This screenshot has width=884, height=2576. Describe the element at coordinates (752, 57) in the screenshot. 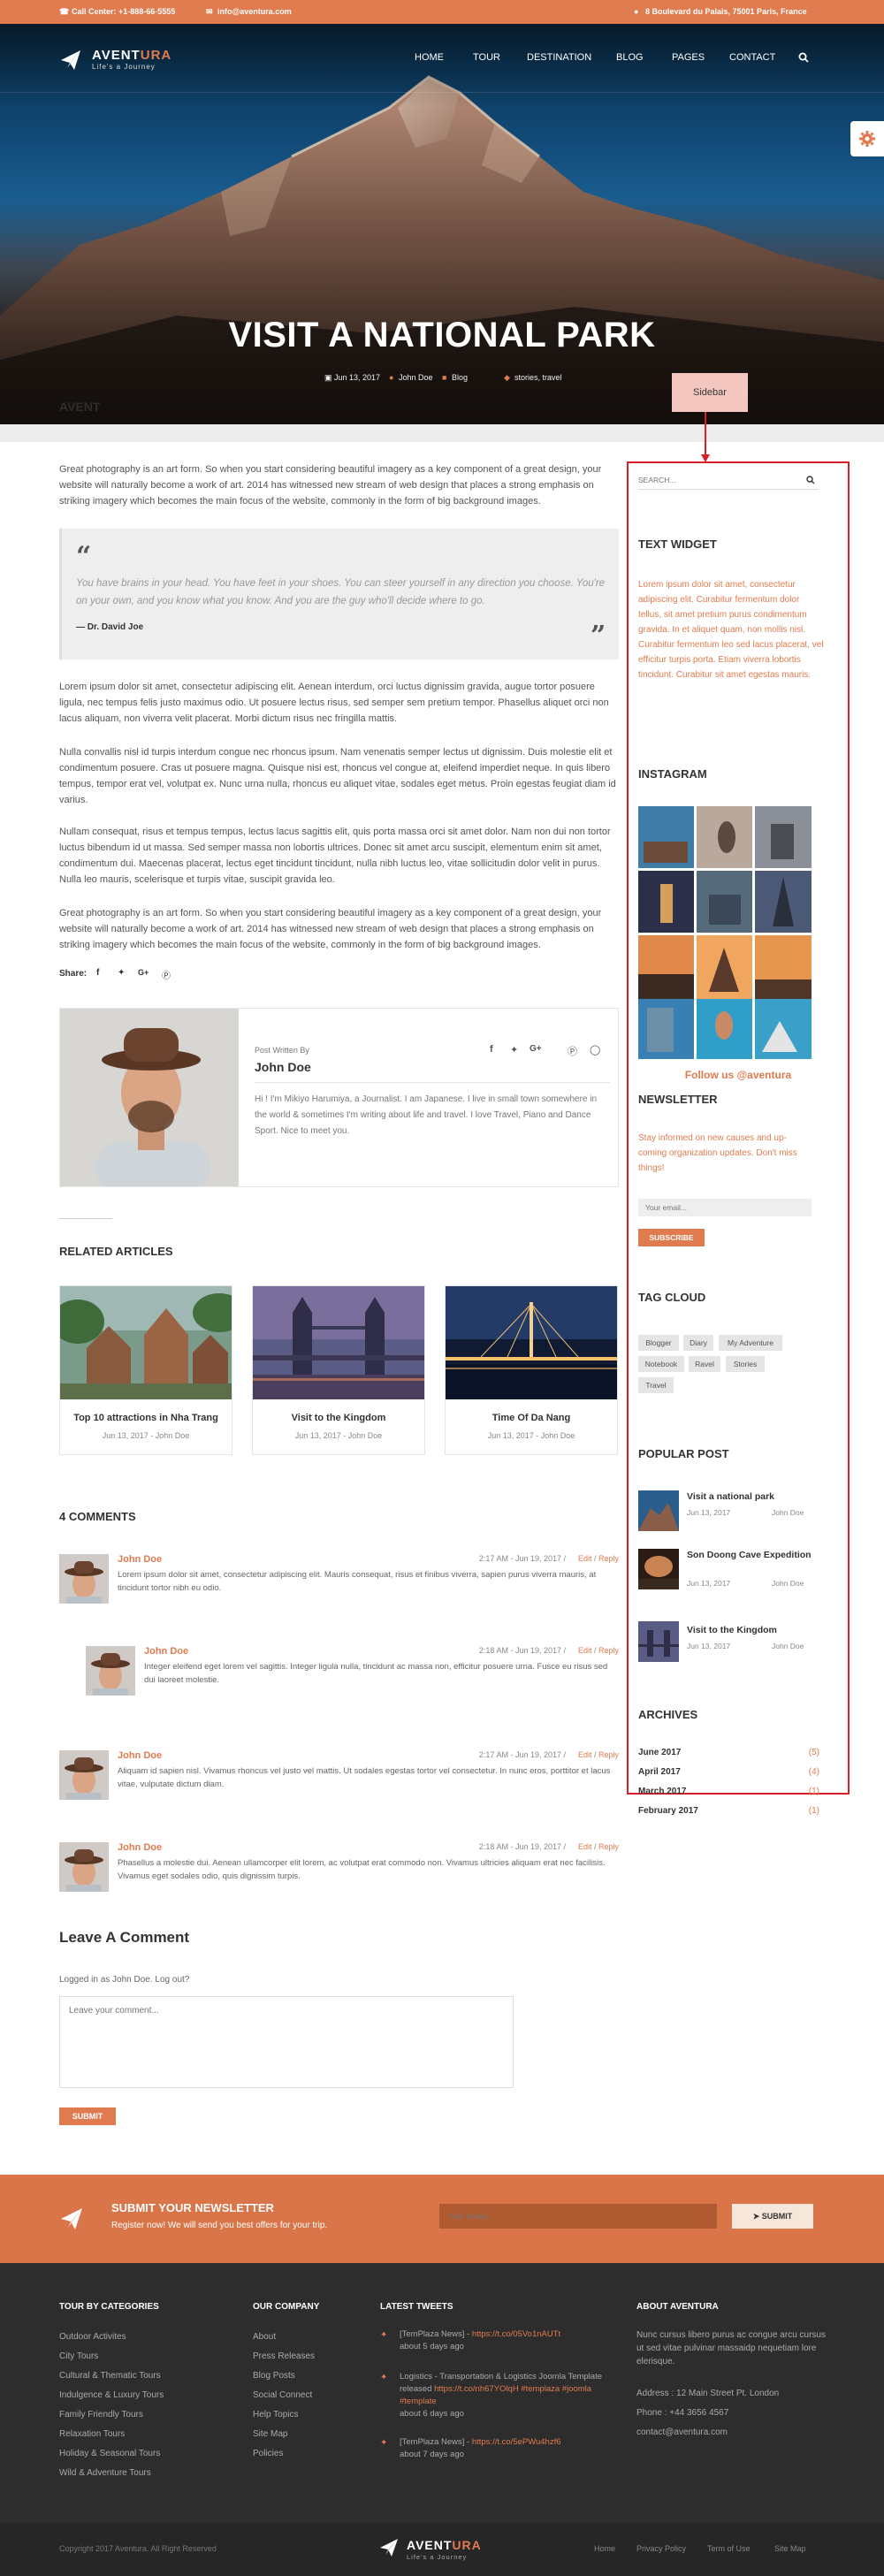

I see `nav-contact: CONTACT` at that location.